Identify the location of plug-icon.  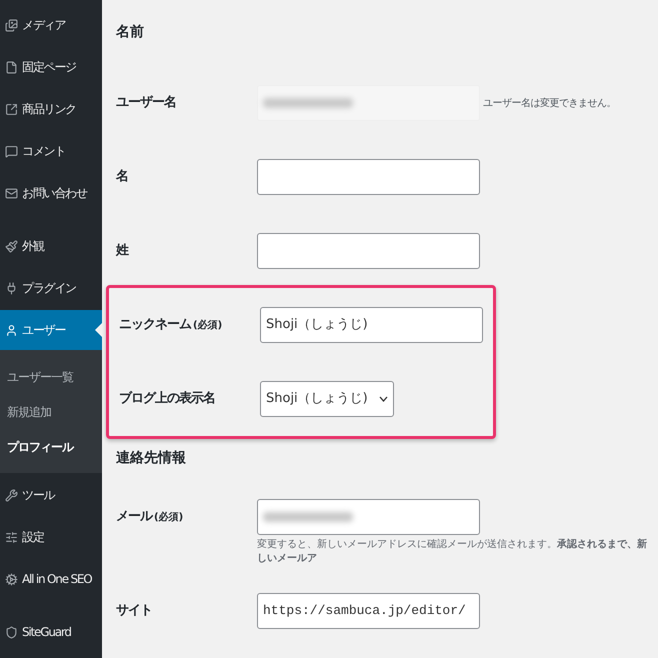
(11, 288).